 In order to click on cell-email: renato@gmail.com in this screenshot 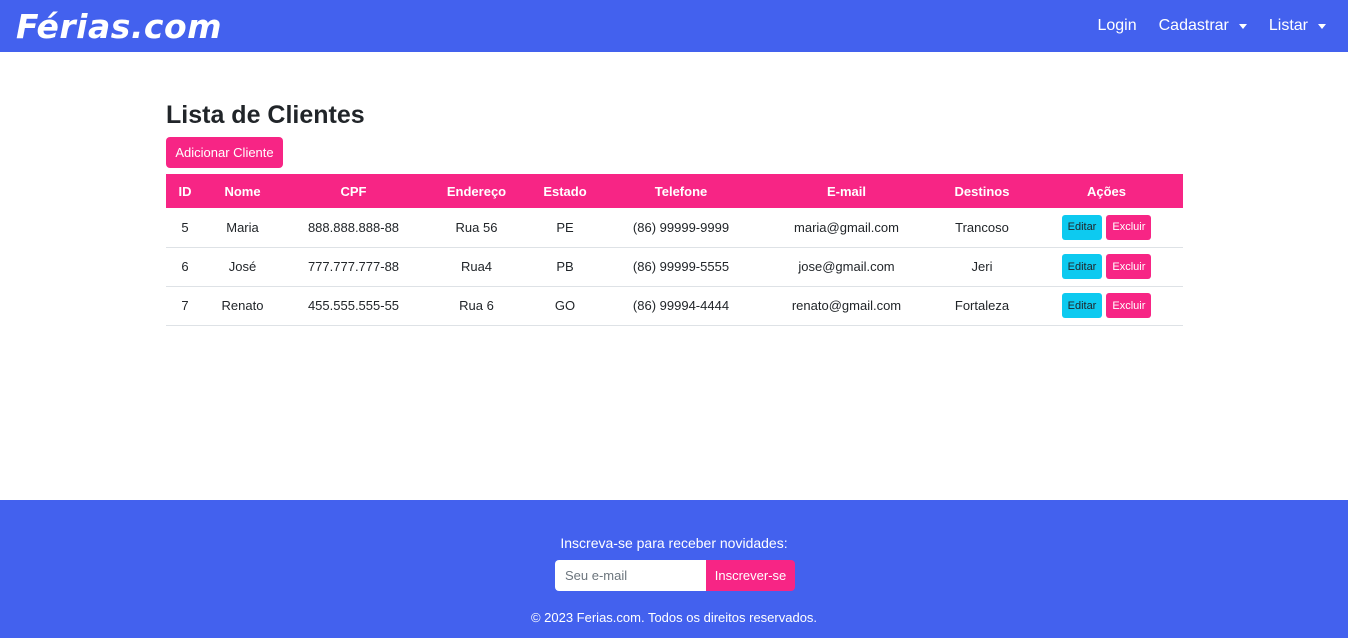, I will do `click(846, 305)`.